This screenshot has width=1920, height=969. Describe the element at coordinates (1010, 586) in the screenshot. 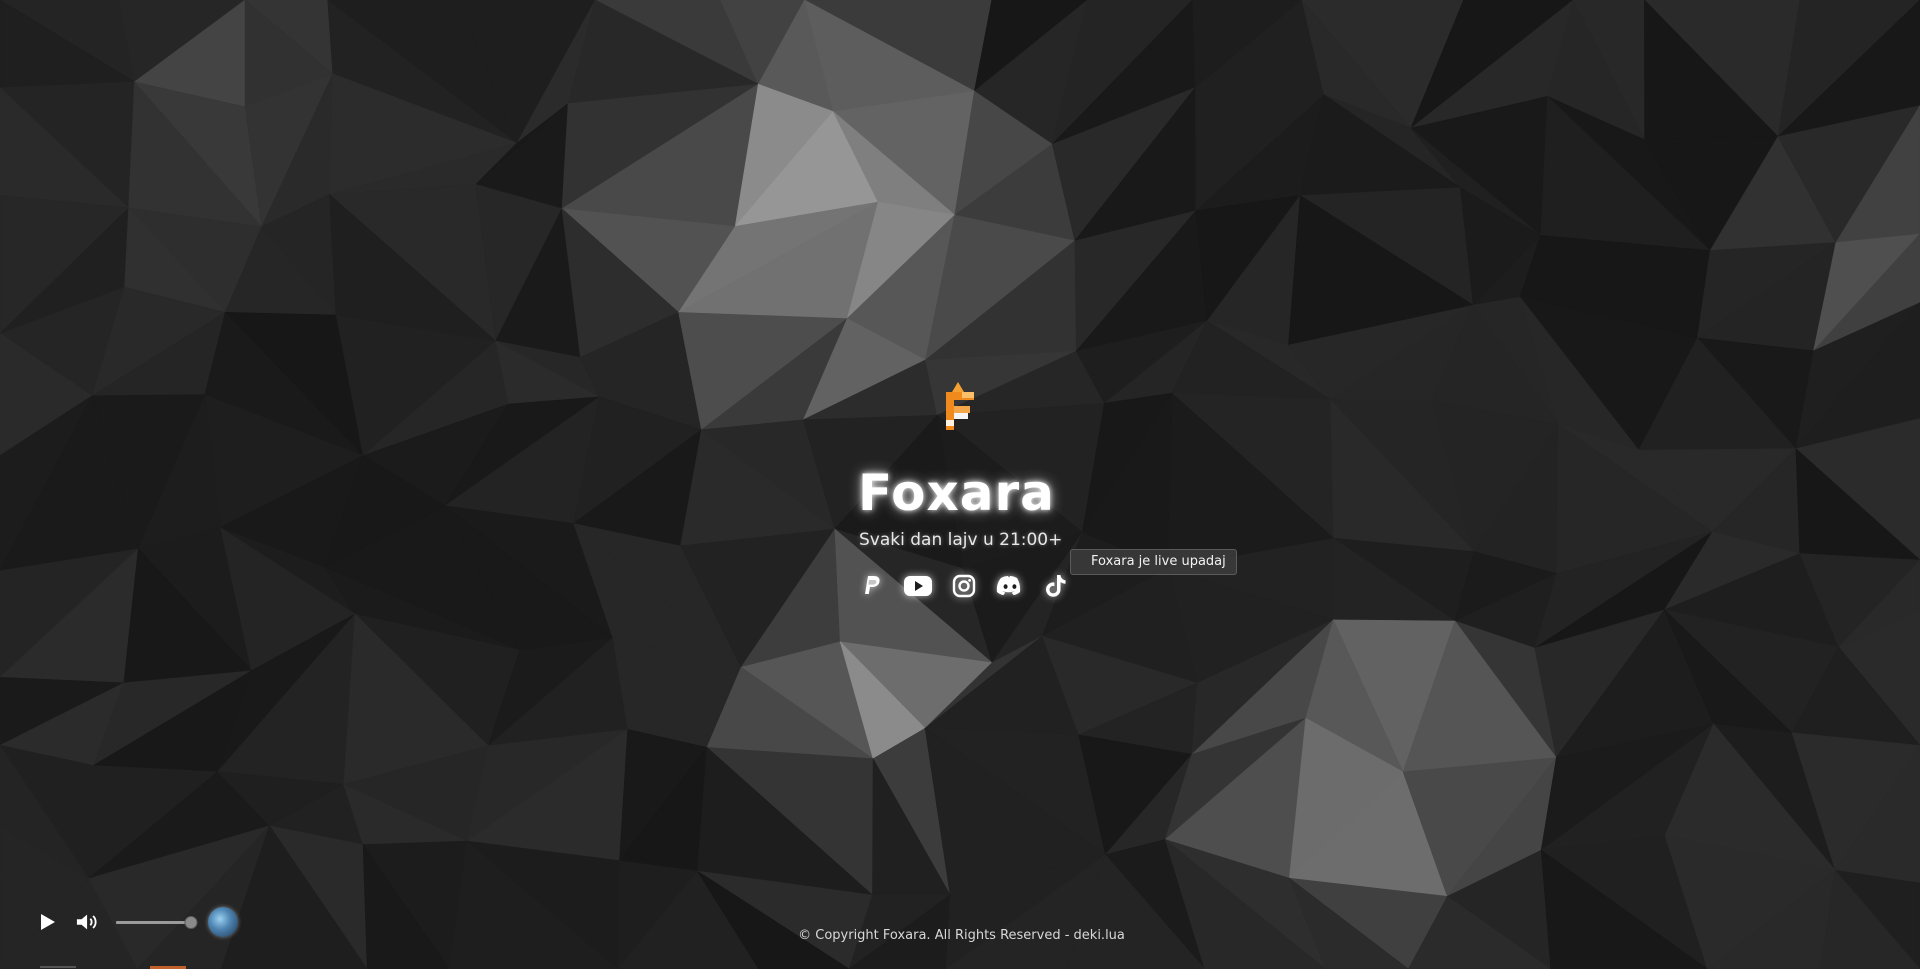

I see `discord-icon` at that location.